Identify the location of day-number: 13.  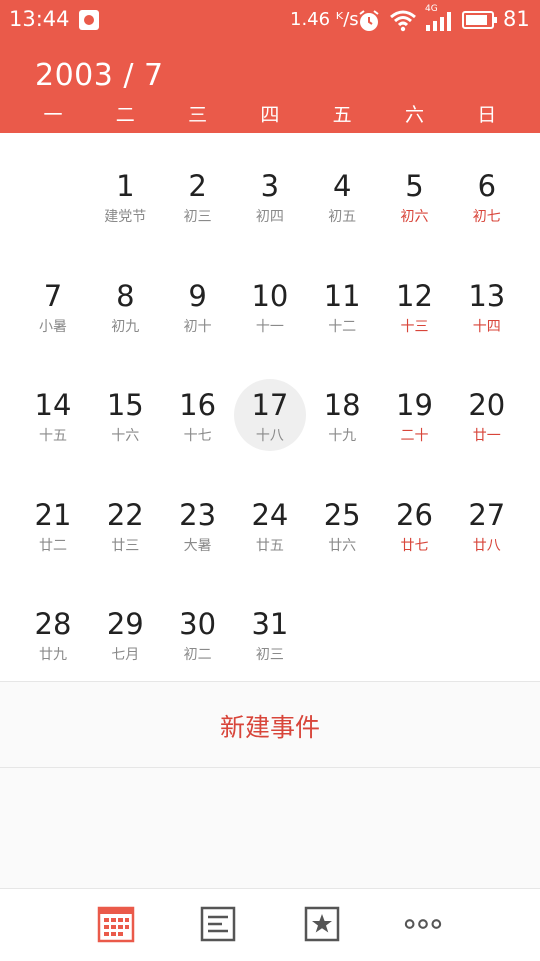
(487, 295).